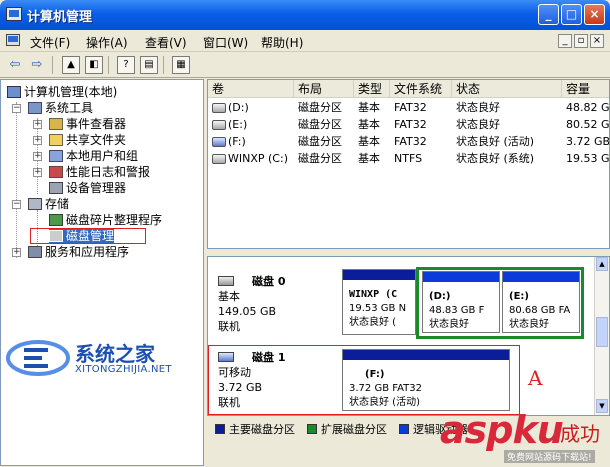 This screenshot has width=610, height=467. Describe the element at coordinates (373, 322) in the screenshot. I see `partition-status: 状态良好 (` at that location.